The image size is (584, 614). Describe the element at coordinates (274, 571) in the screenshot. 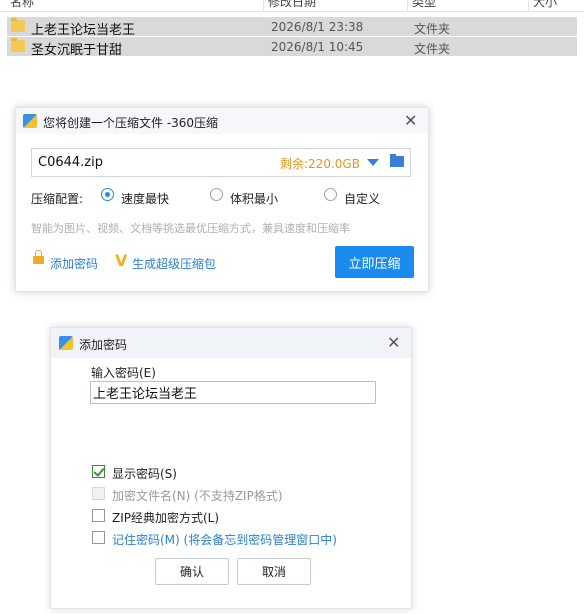

I see `cancel-button: 取消` at that location.